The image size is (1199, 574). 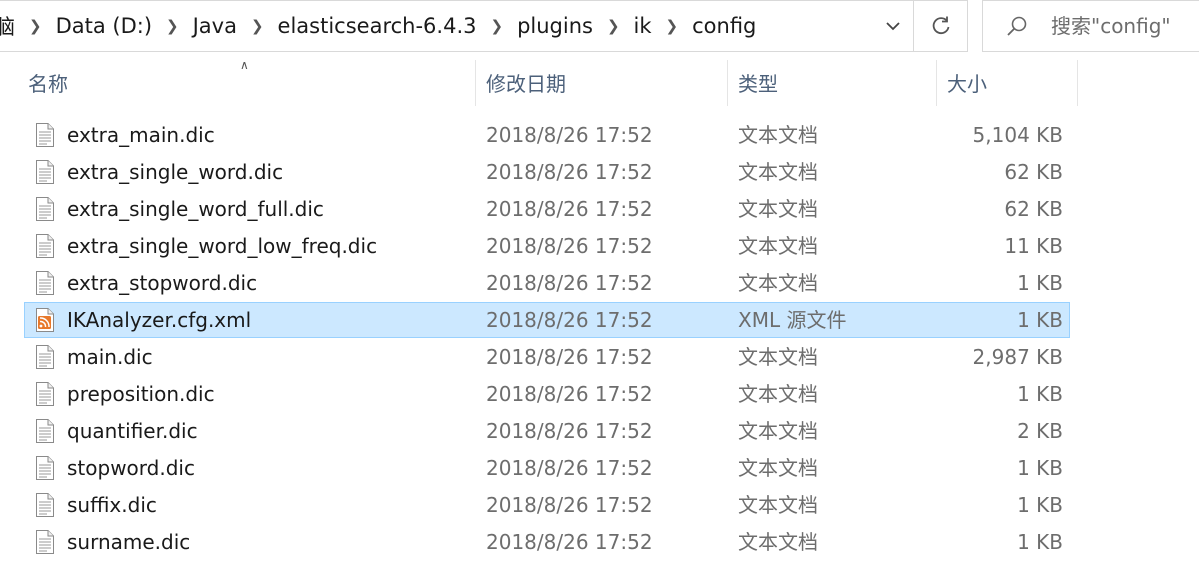 What do you see at coordinates (1017, 357) in the screenshot?
I see `file-size: 2,987 KB` at bounding box center [1017, 357].